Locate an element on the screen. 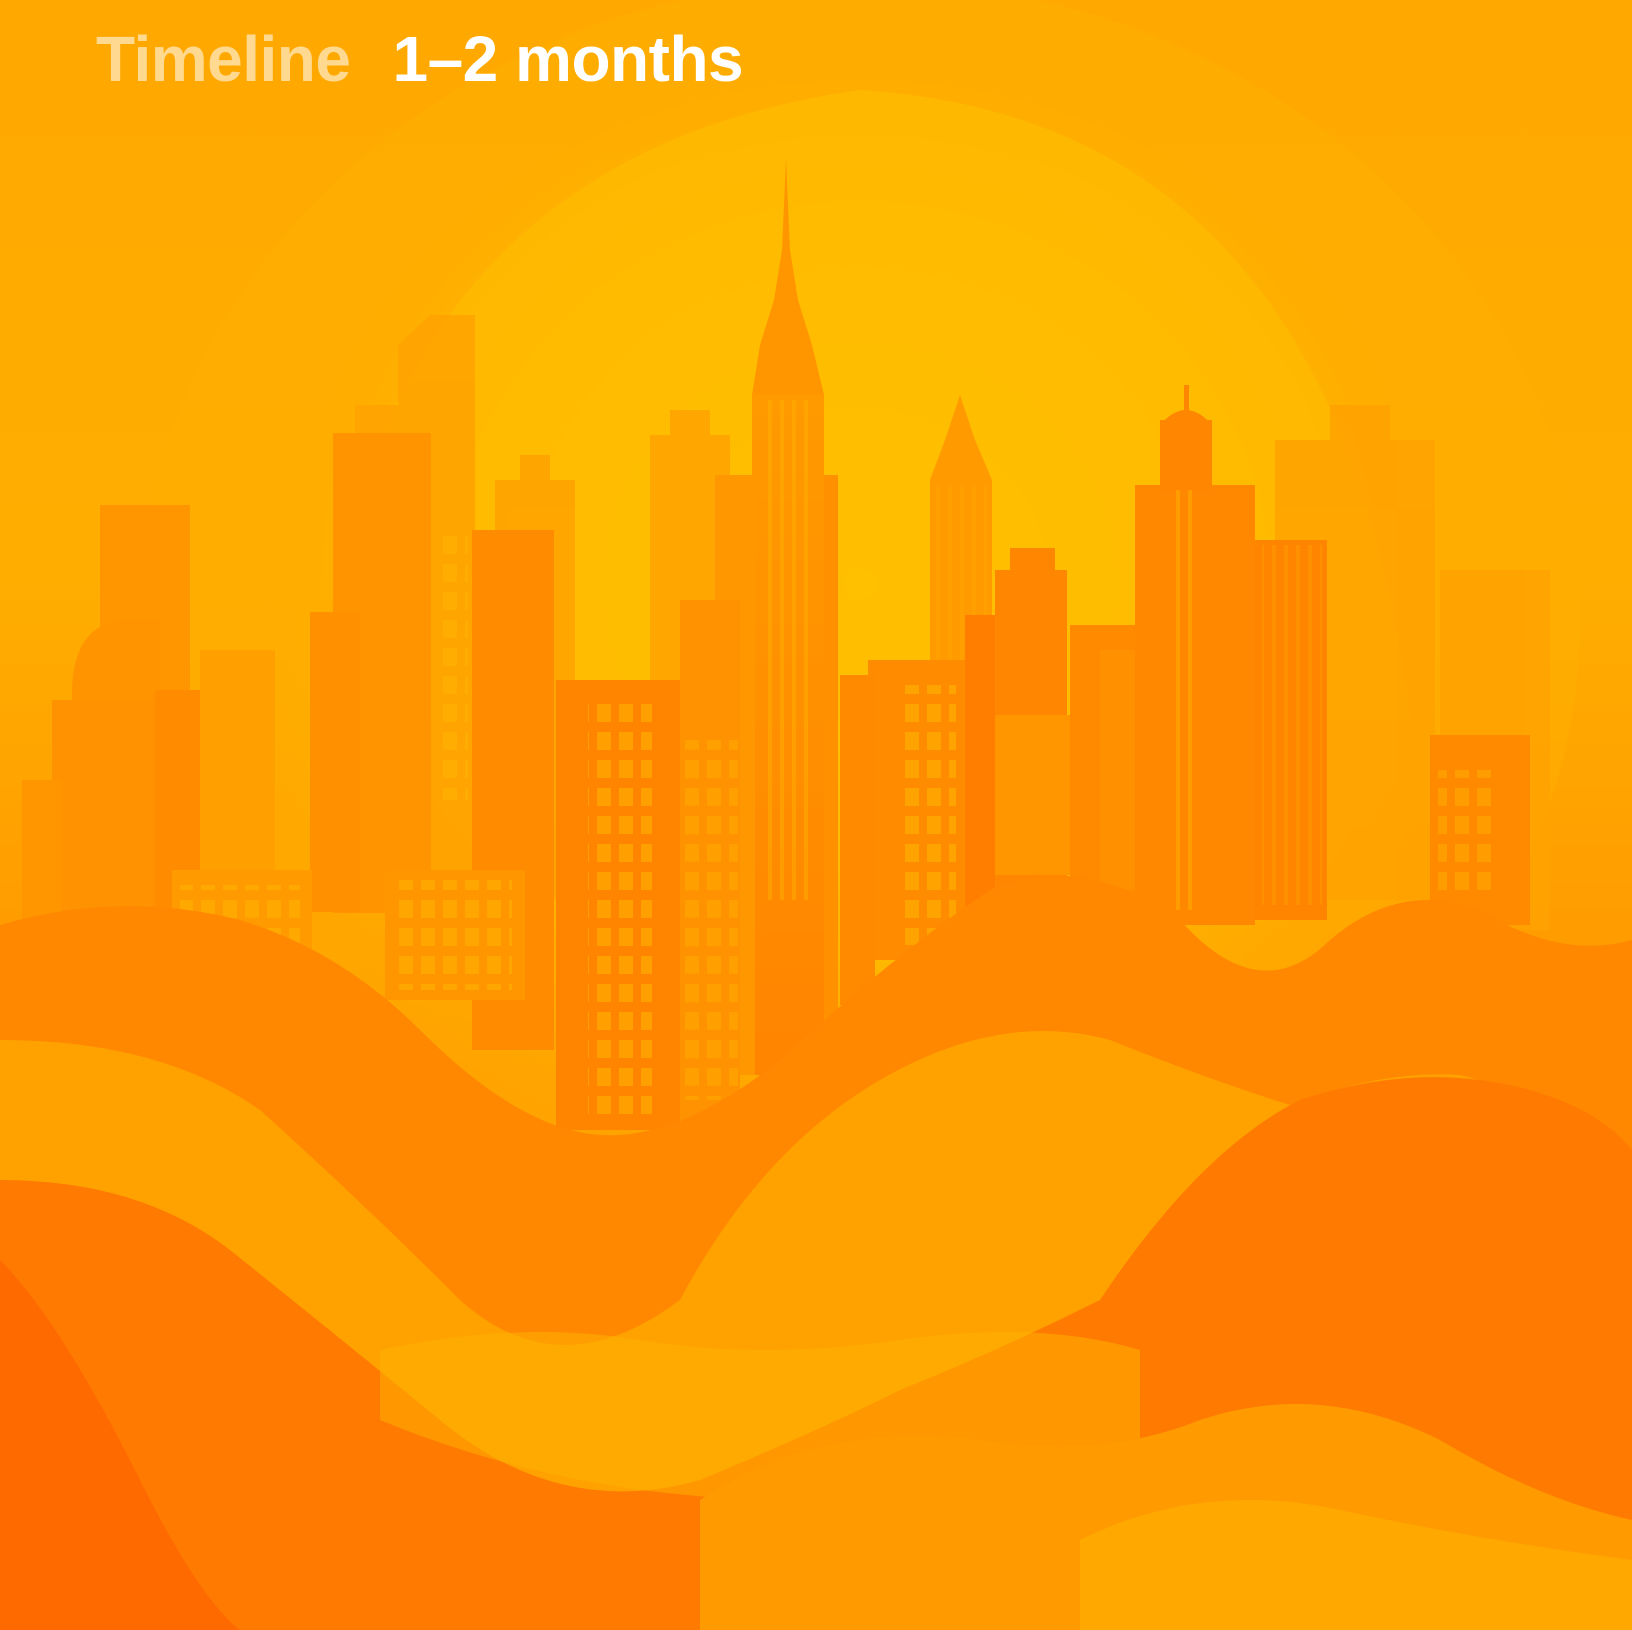 The width and height of the screenshot is (1632, 1630). timeline-label: Timeline is located at coordinates (223, 59).